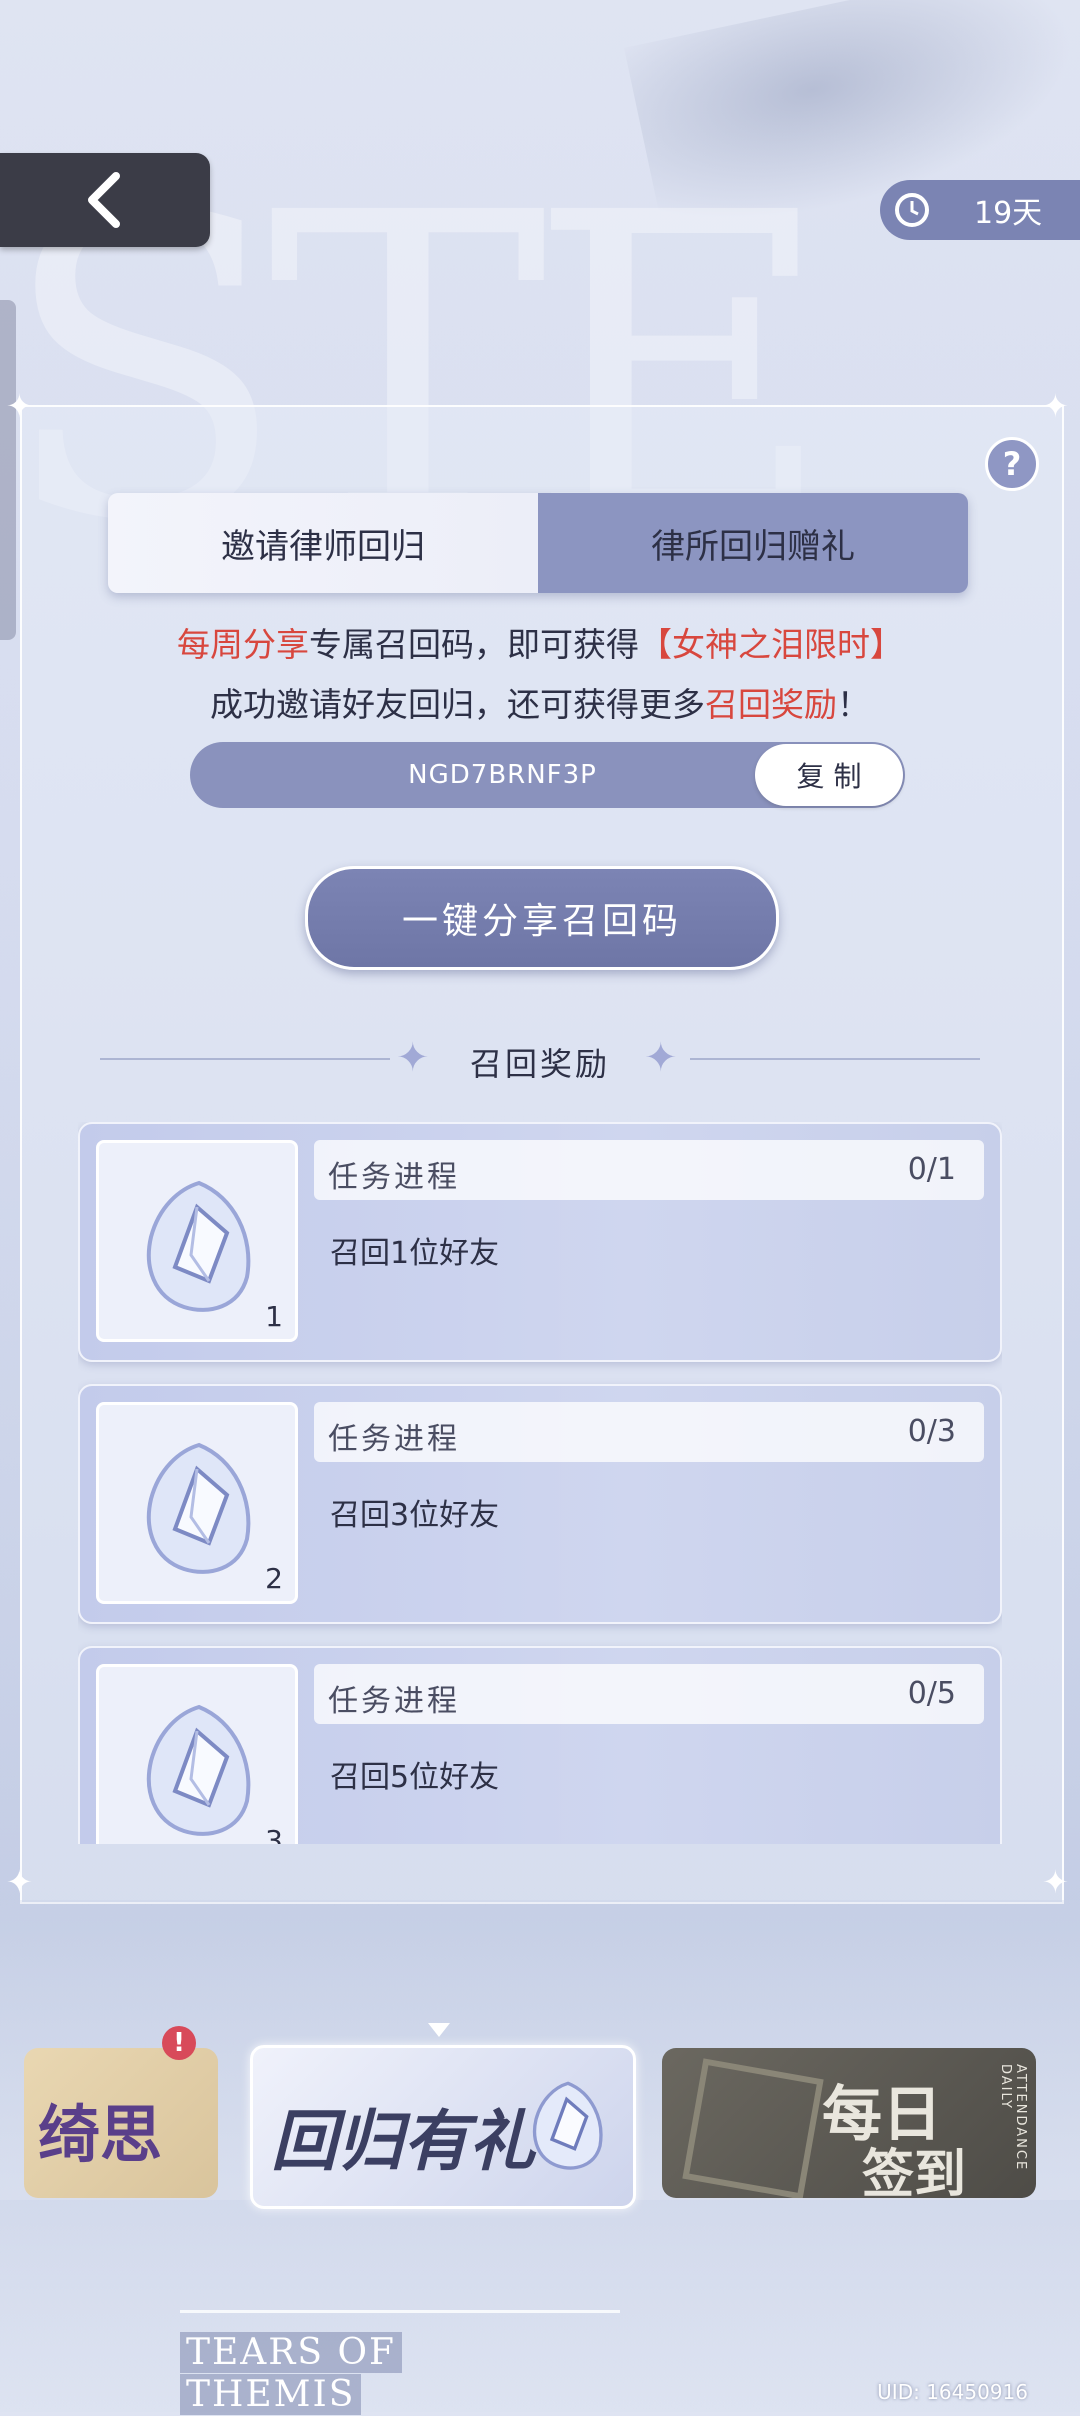 The height and width of the screenshot is (2416, 1080). I want to click on help-button: ?, so click(1012, 464).